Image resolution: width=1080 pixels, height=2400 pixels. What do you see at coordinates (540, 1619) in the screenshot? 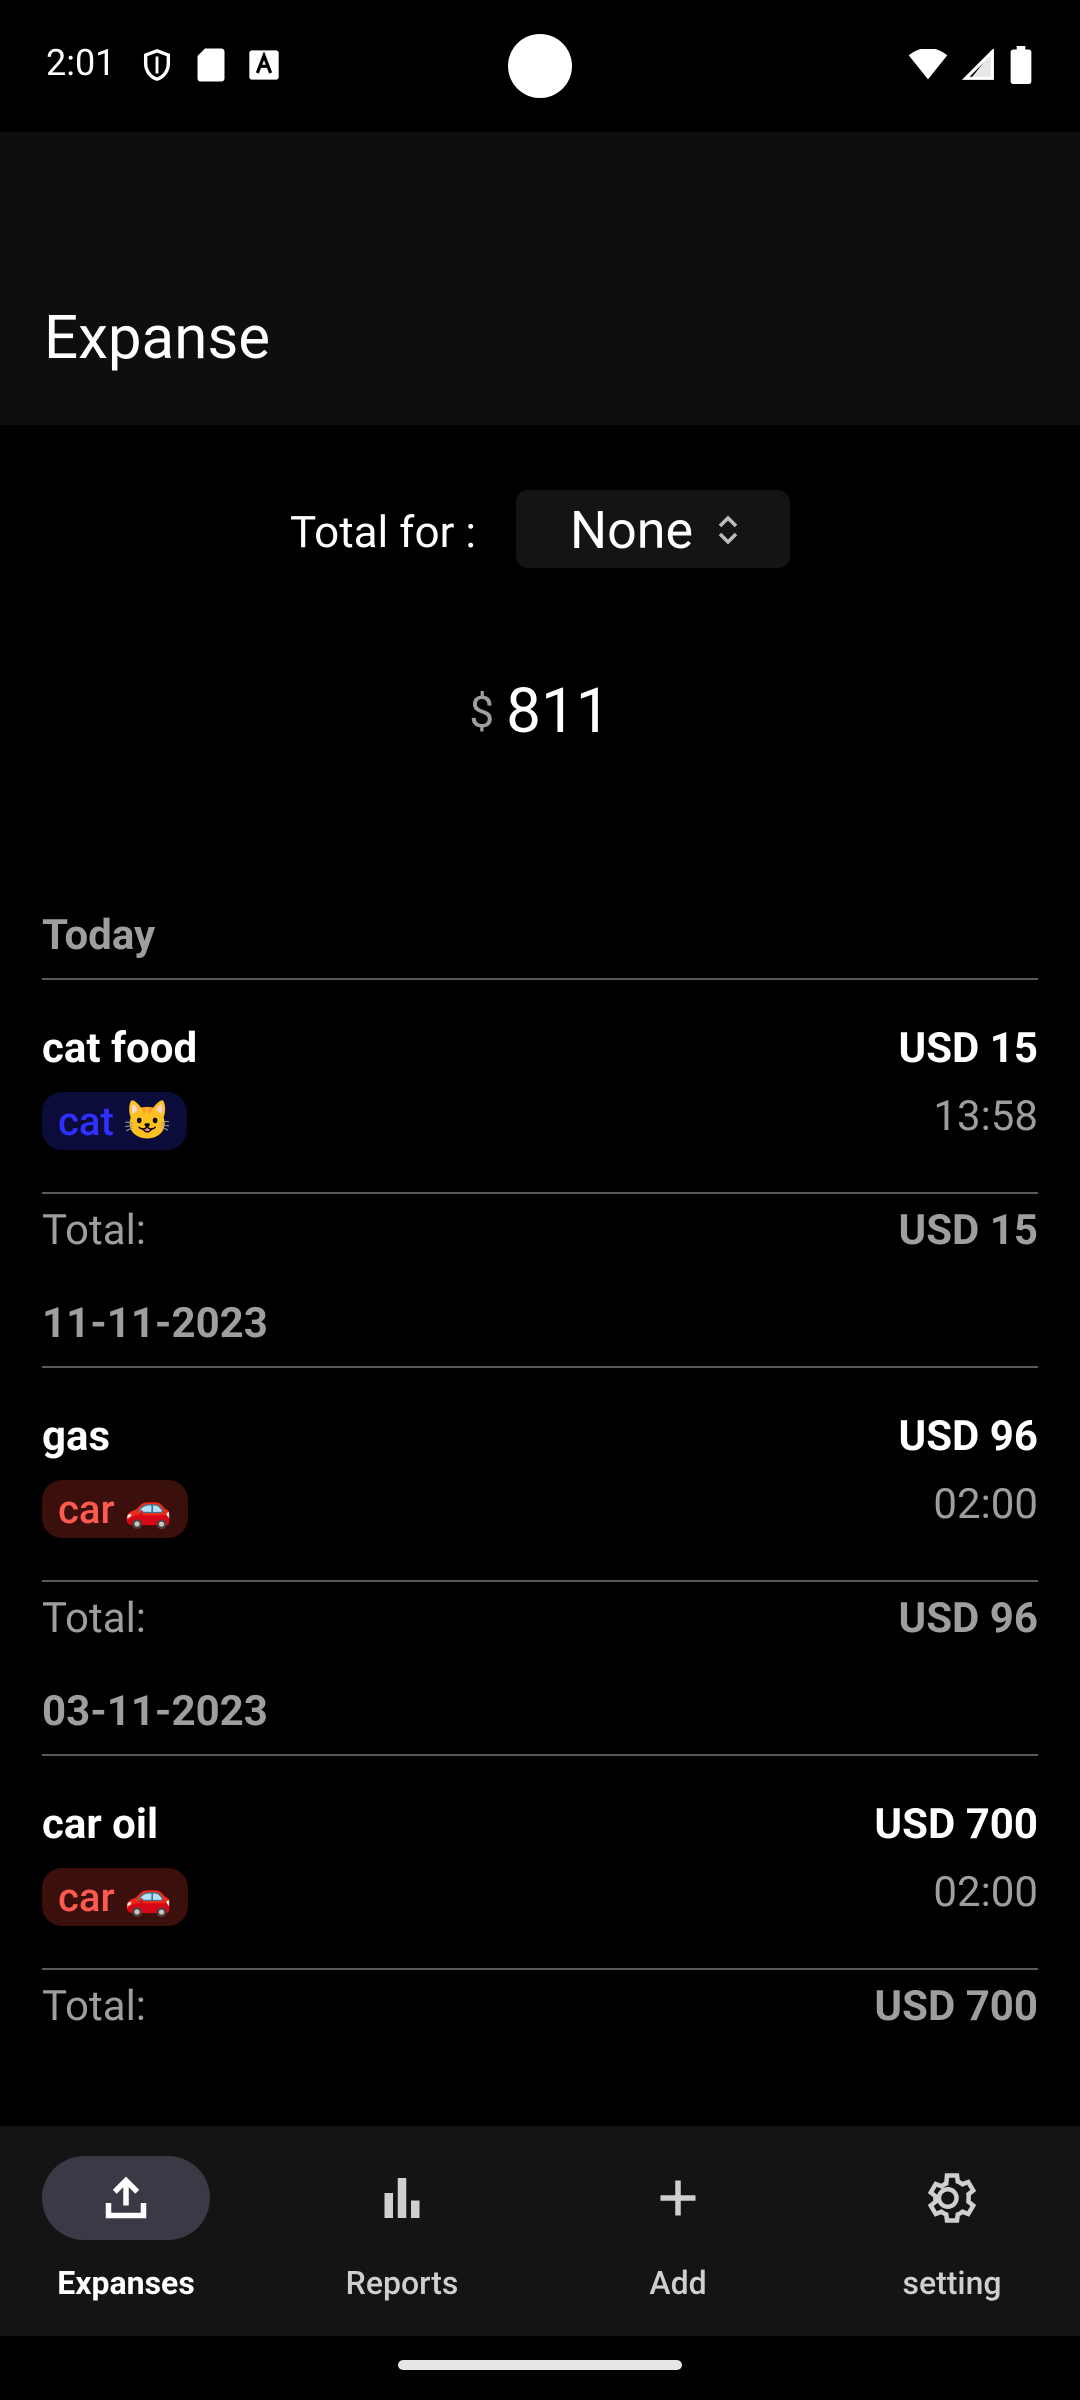
I see `group-total-row: Total: USD 96` at bounding box center [540, 1619].